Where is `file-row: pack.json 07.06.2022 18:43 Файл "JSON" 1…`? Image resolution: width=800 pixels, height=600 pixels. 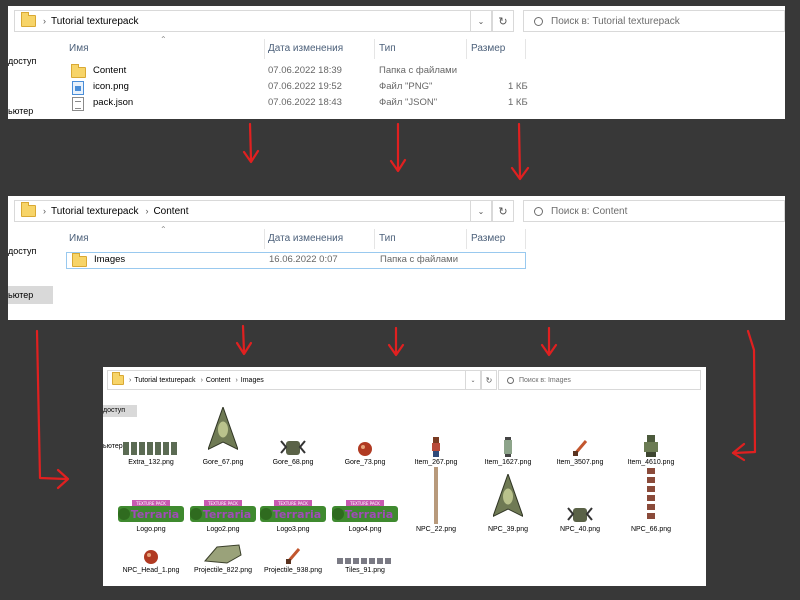 file-row: pack.json 07.06.2022 18:43 Файл "JSON" 1… is located at coordinates (297, 103).